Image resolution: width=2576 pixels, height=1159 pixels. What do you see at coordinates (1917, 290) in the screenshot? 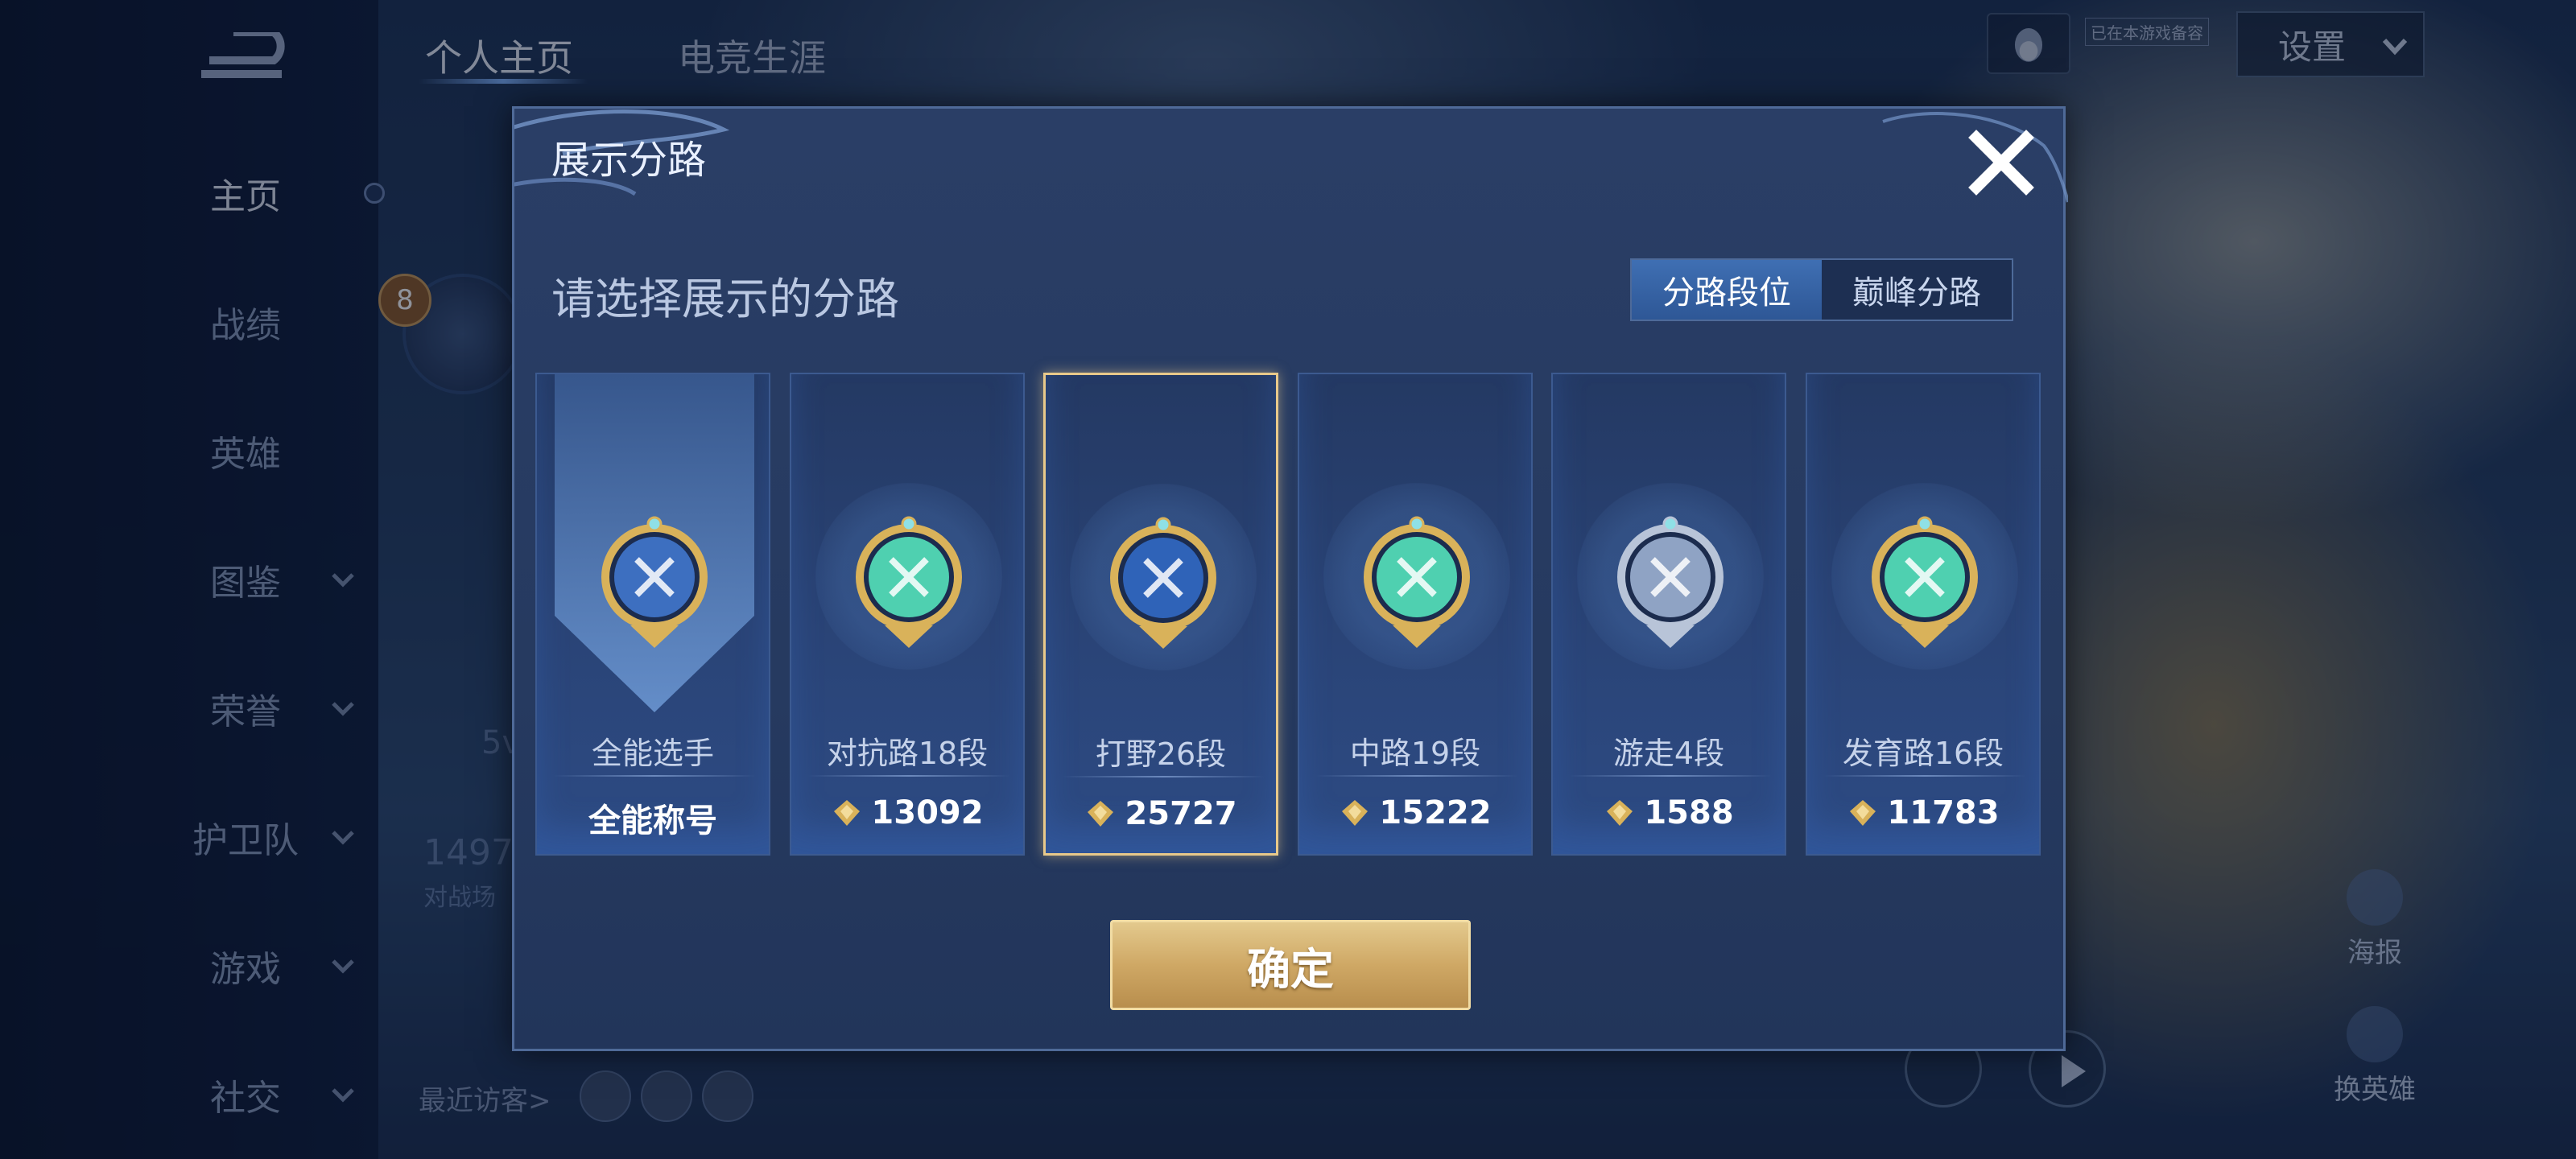
I see `toggle-peak-lane: 巅峰分路` at bounding box center [1917, 290].